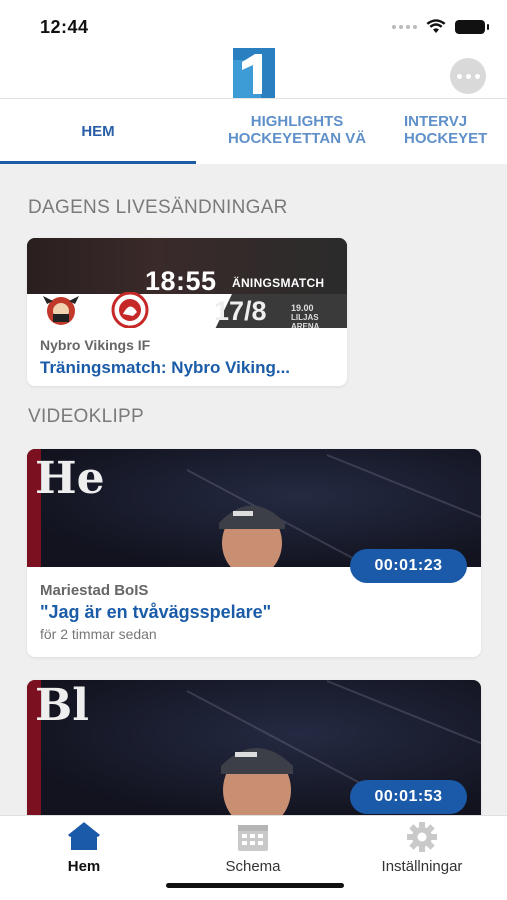 The height and width of the screenshot is (900, 507). Describe the element at coordinates (253, 866) in the screenshot. I see `nav-schema-label: Schema` at that location.